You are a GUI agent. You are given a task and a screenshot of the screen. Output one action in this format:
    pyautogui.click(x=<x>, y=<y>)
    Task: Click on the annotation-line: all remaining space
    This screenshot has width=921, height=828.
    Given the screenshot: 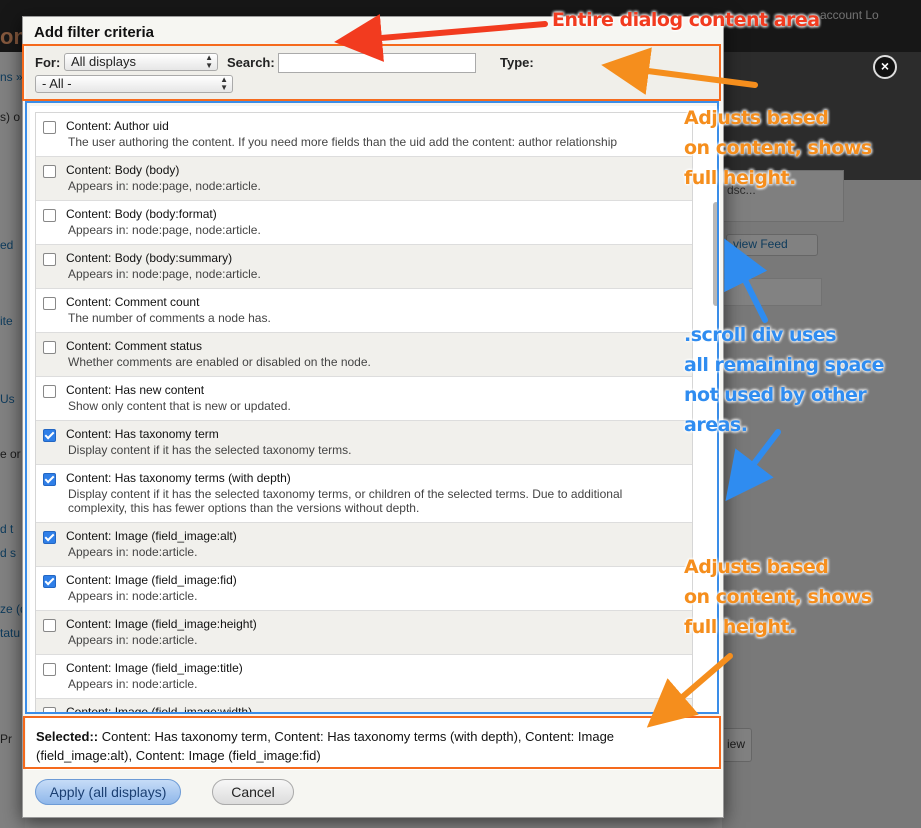 What is the action you would take?
    pyautogui.click(x=784, y=365)
    